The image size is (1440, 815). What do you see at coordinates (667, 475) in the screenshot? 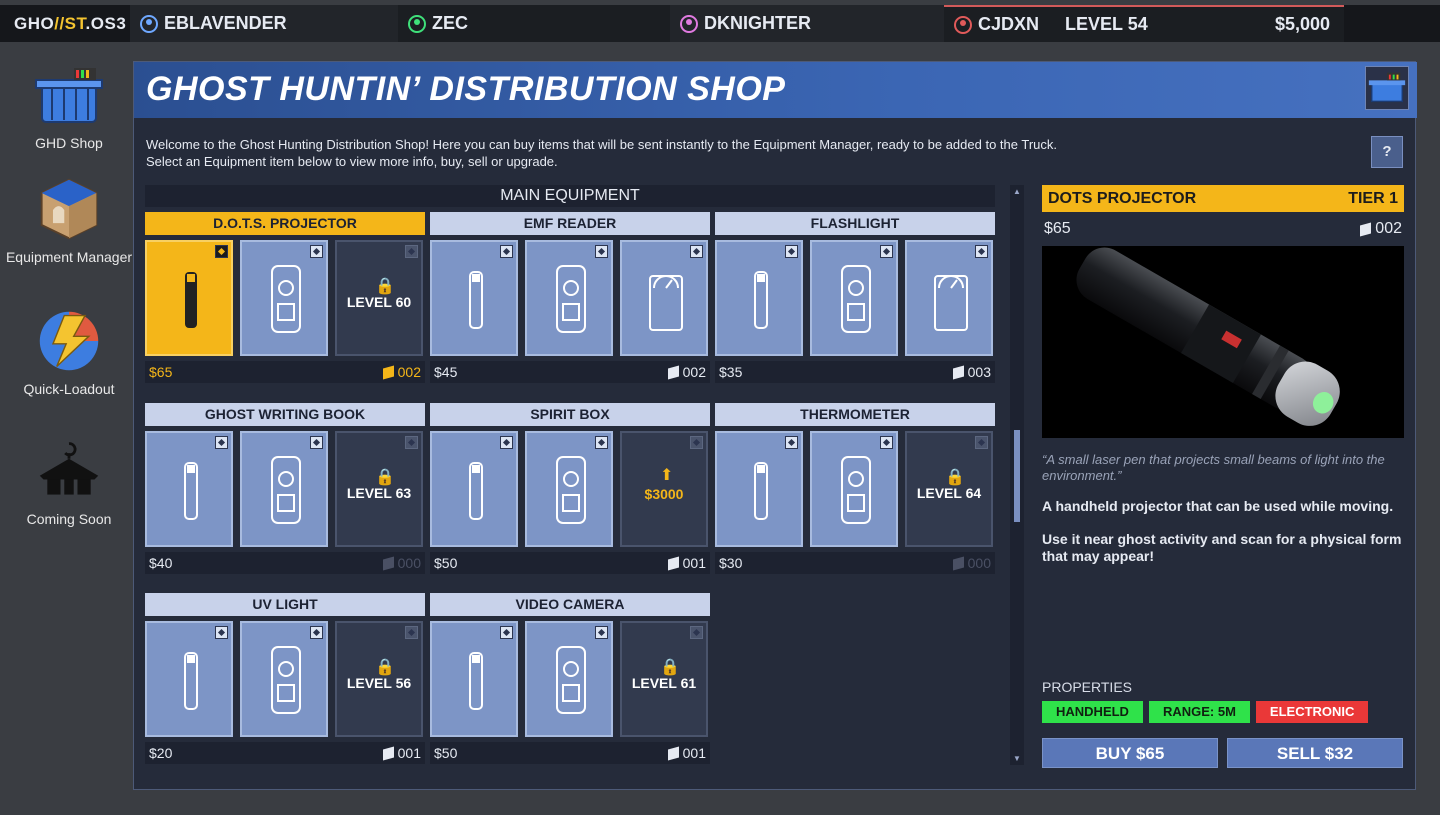
I see `upgrade-arrow-icon: ⬆` at bounding box center [667, 475].